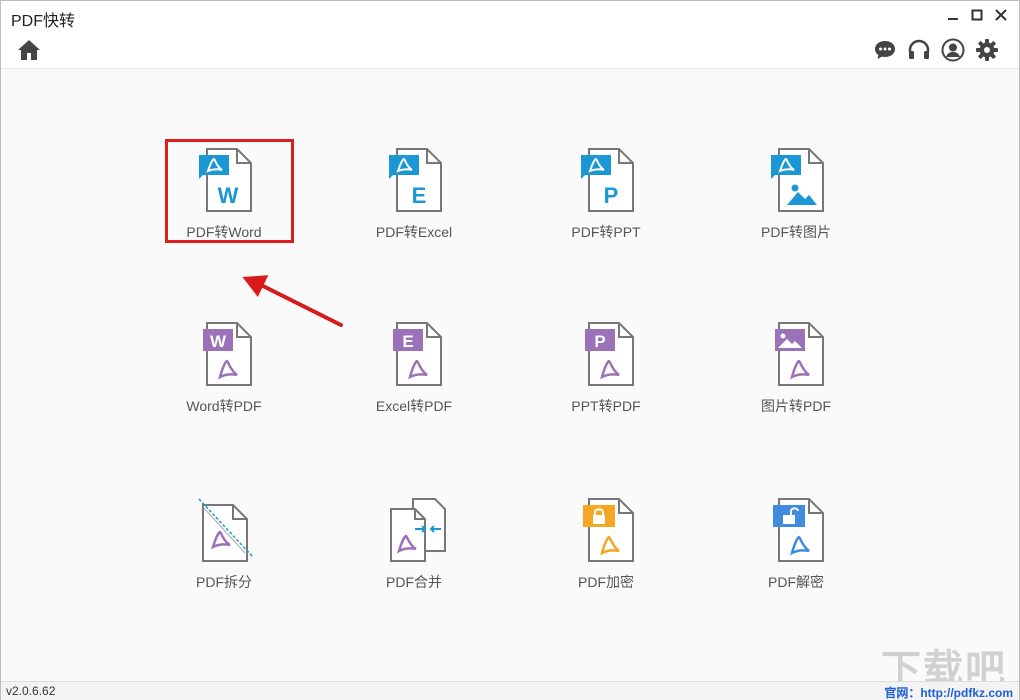 This screenshot has height=700, width=1020. I want to click on tool-word-to-pdf: W Word转PDF, so click(224, 374).